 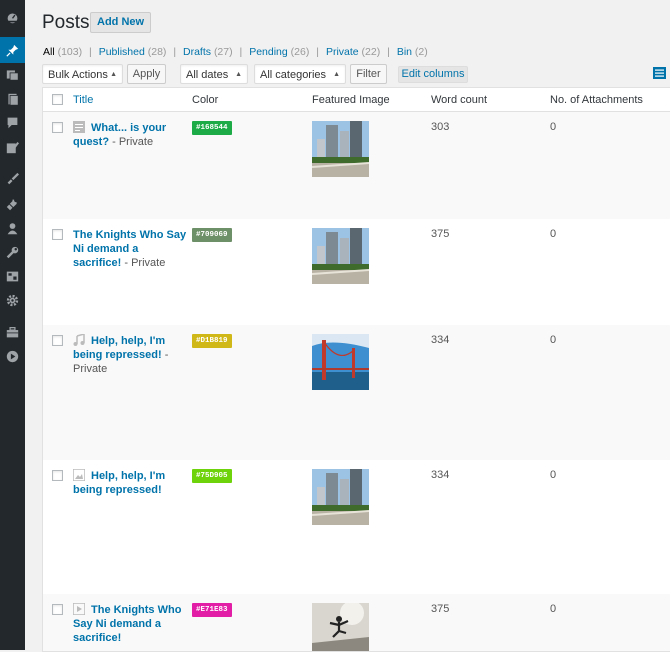 I want to click on post-title-cell: Help, help, I'm being repressed!, so click(x=130, y=483).